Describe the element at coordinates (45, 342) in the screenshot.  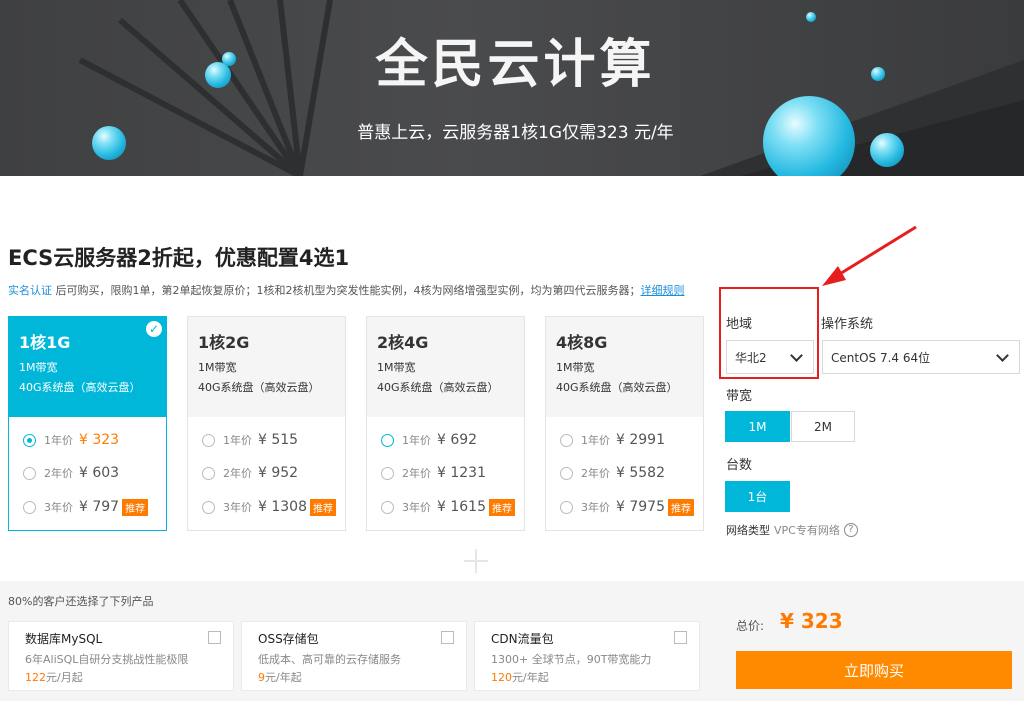
I see `plan-spec: 1核1G` at that location.